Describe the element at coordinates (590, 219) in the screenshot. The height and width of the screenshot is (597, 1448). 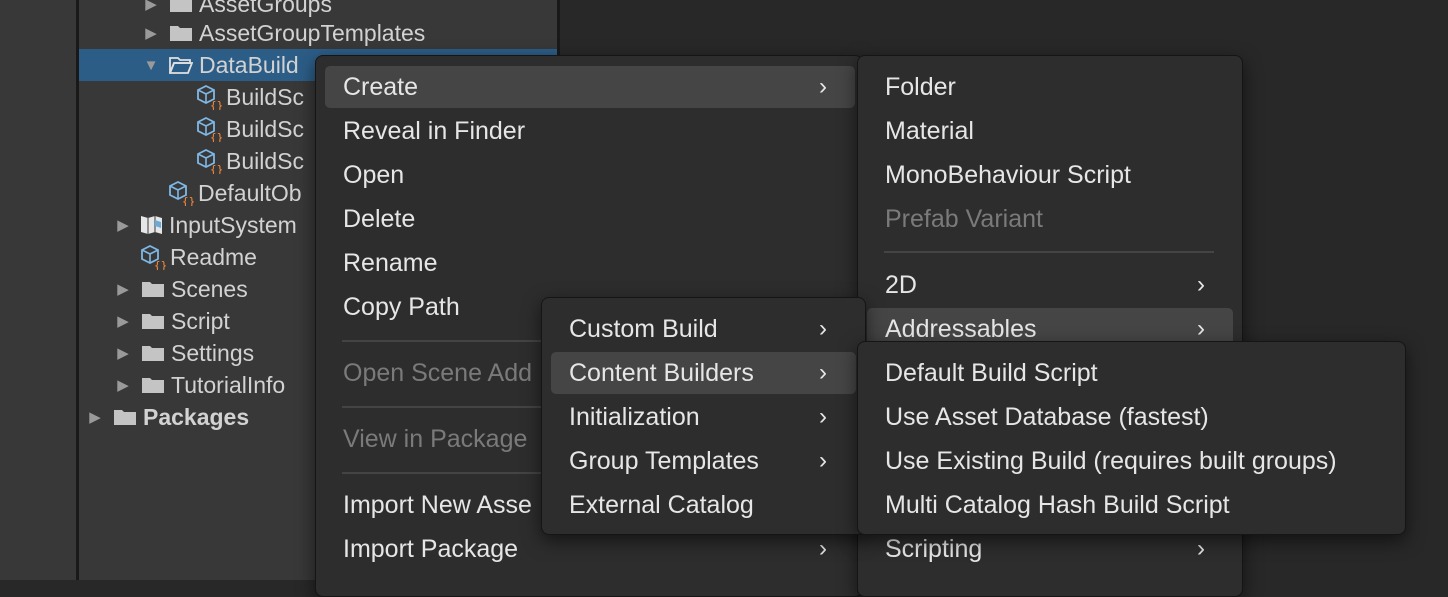
I see `menu-item-delete: Delete` at that location.